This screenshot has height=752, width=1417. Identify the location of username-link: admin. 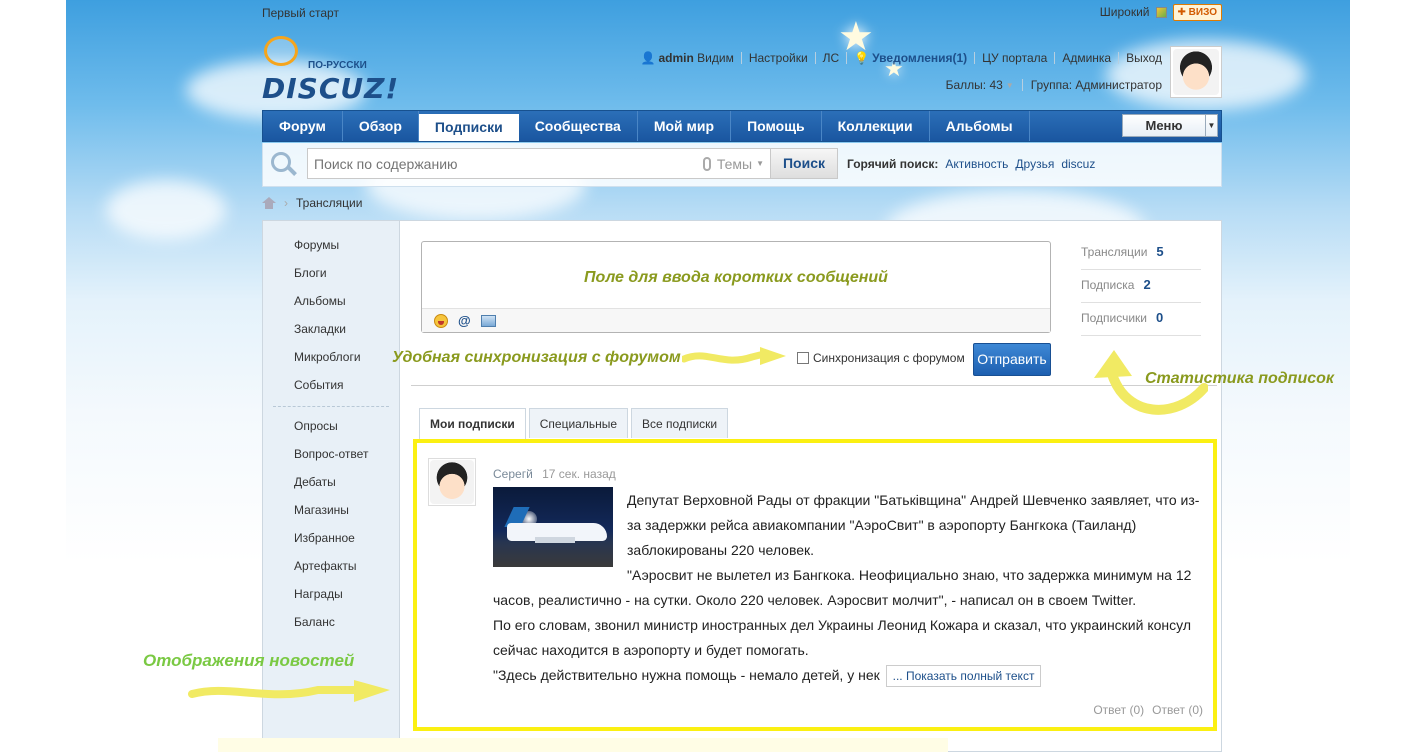
(675, 58).